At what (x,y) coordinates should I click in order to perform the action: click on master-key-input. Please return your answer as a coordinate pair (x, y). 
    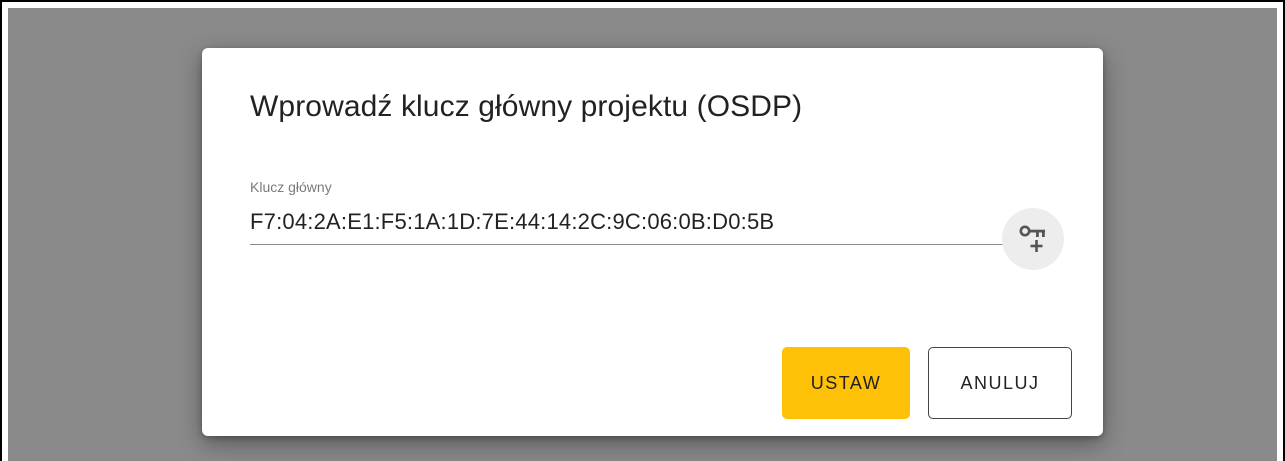
    Looking at the image, I should click on (629, 227).